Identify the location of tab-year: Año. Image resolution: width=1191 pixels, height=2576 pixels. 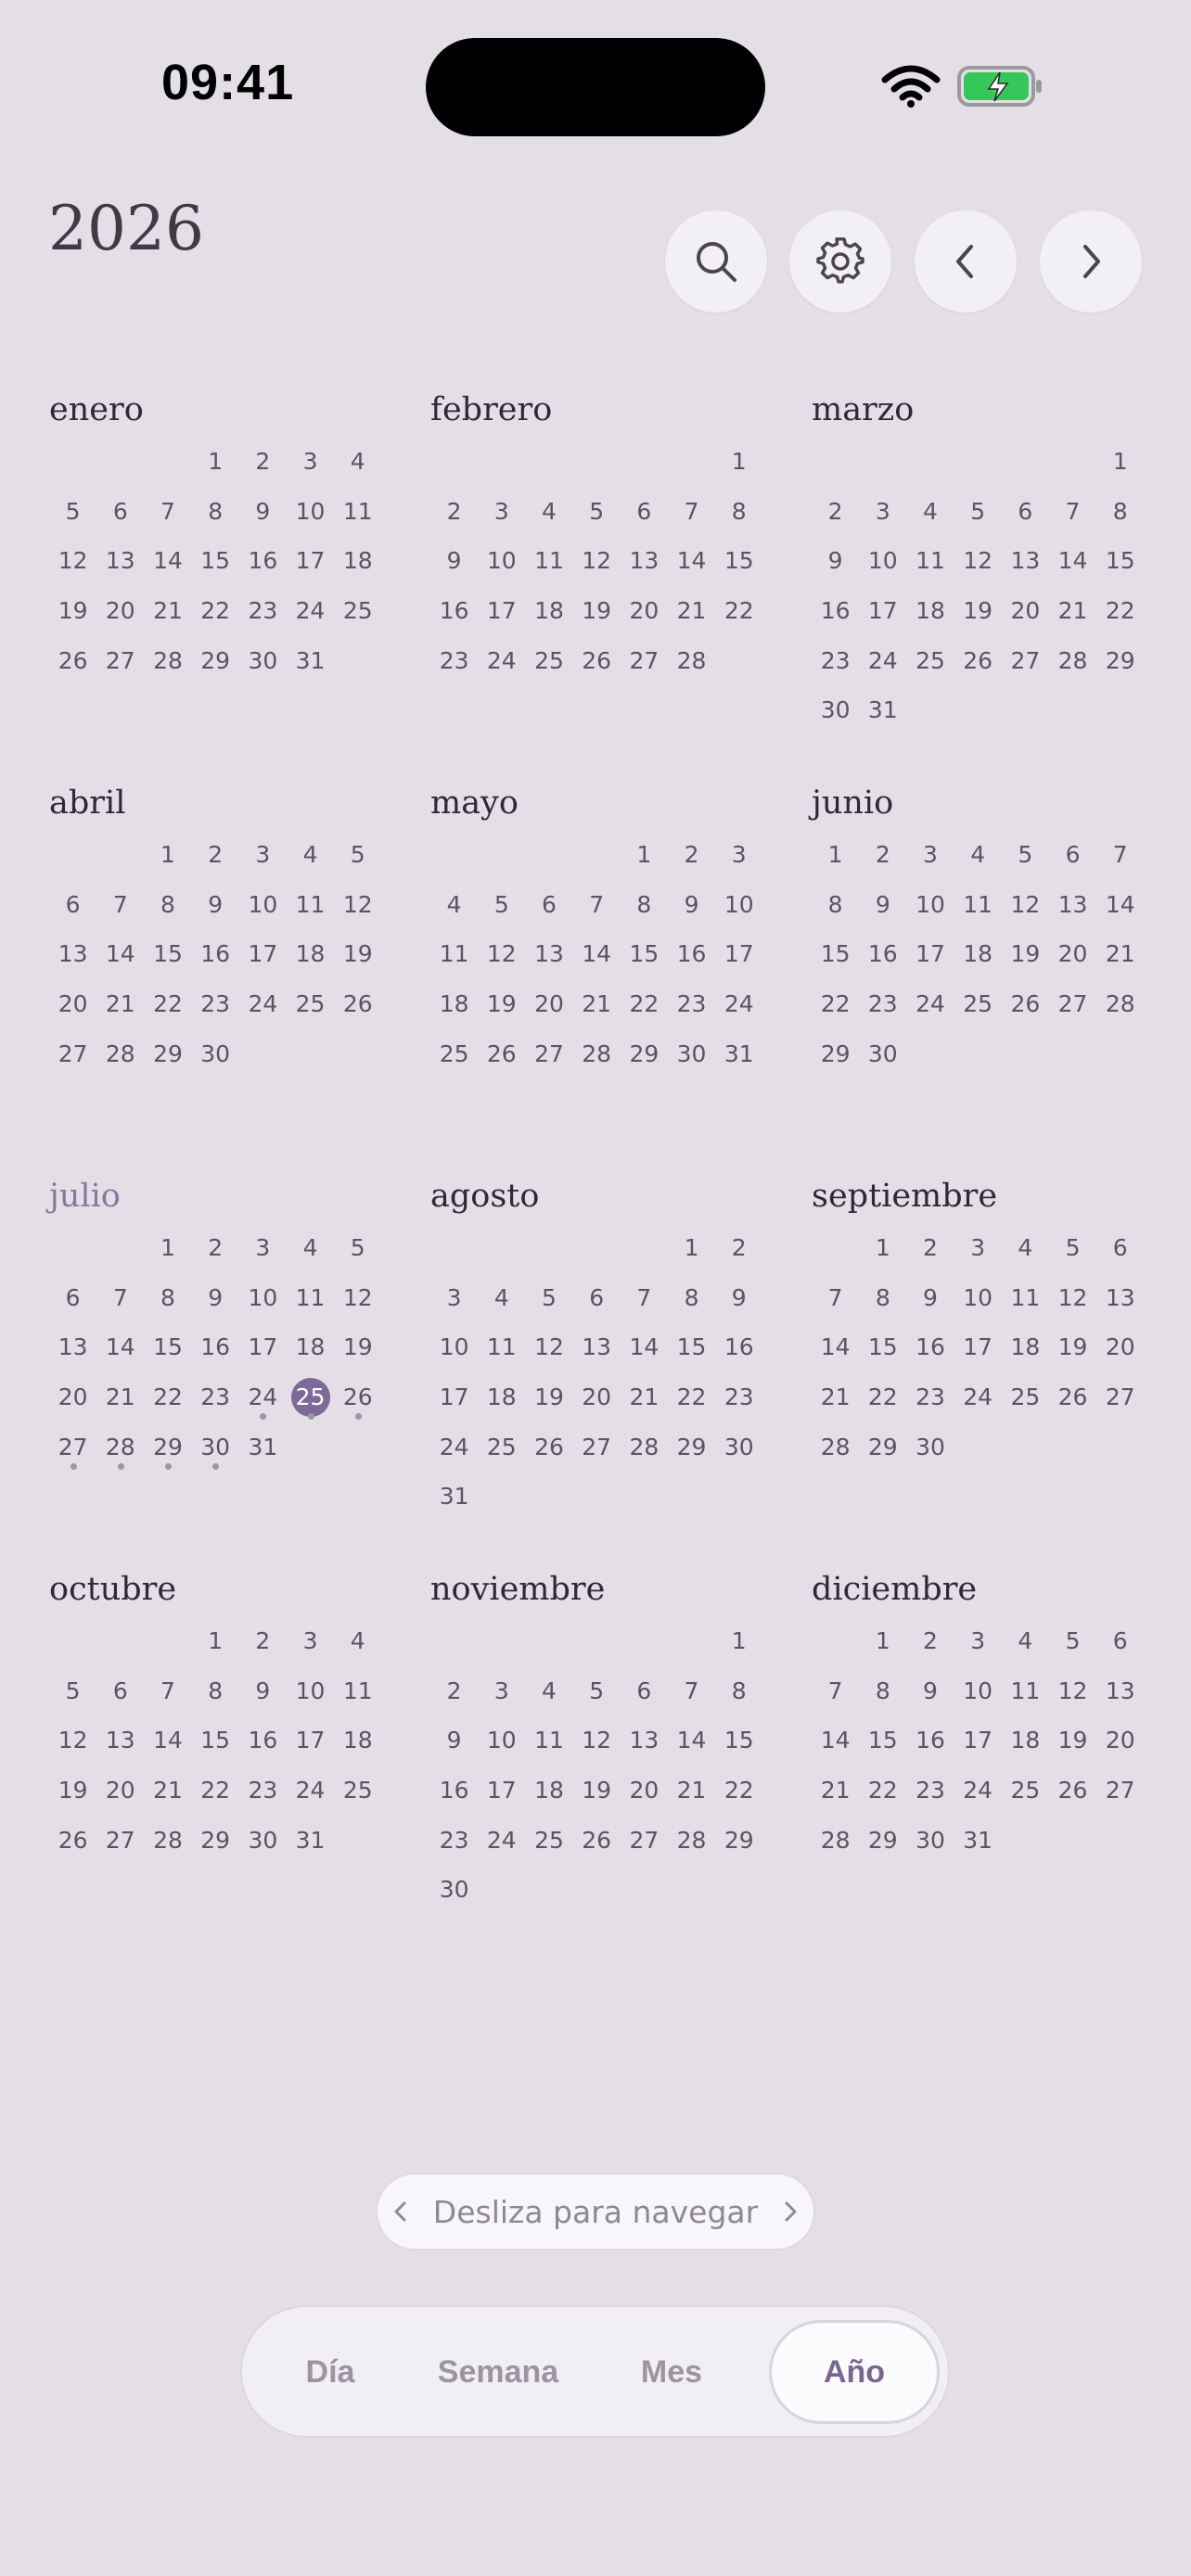
(855, 2372).